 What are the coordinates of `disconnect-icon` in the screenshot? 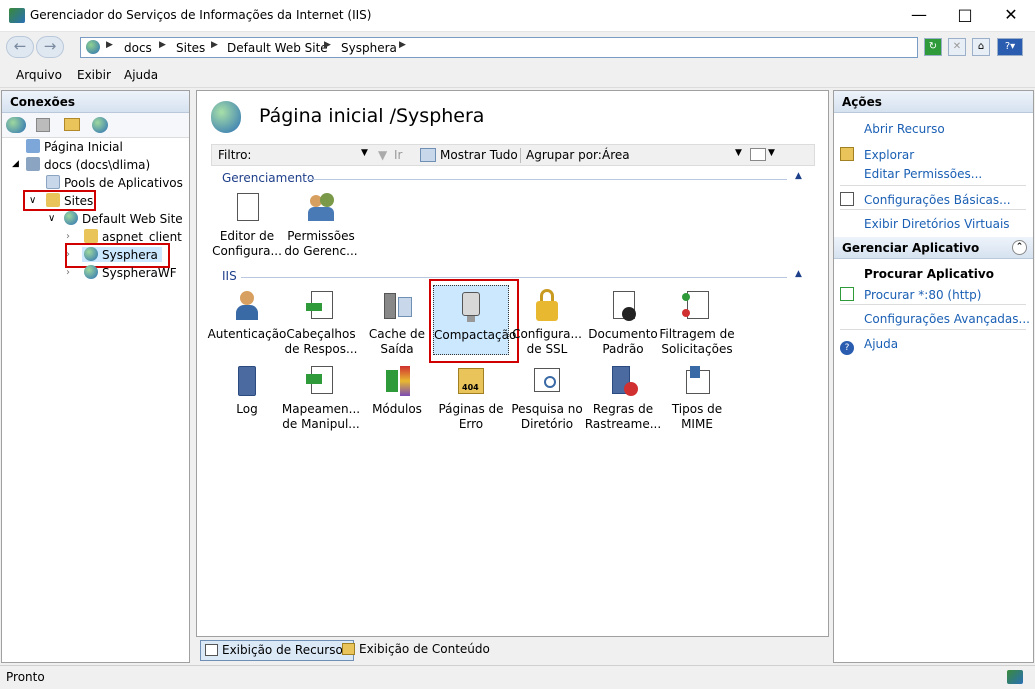 It's located at (100, 125).